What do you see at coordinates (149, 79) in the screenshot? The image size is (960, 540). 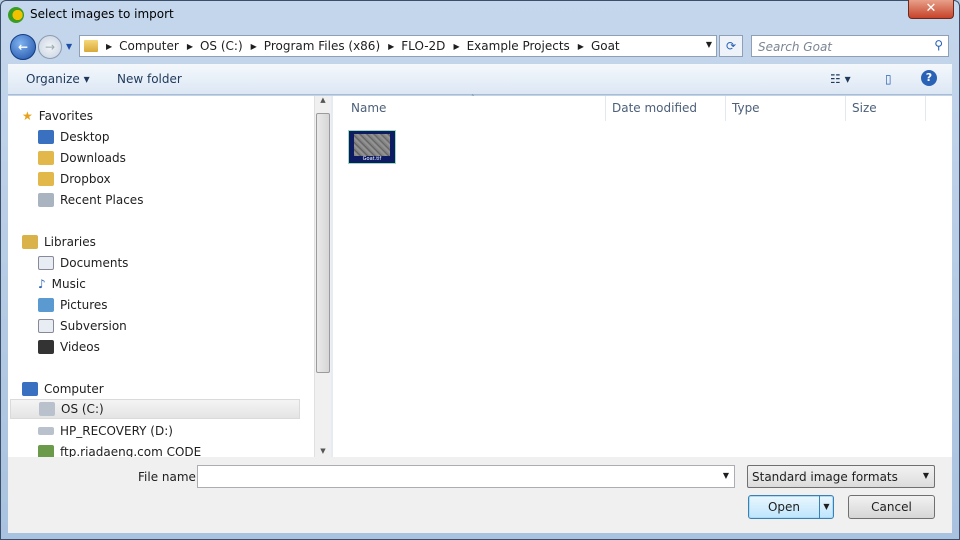 I see `new-folder-button: New folder` at bounding box center [149, 79].